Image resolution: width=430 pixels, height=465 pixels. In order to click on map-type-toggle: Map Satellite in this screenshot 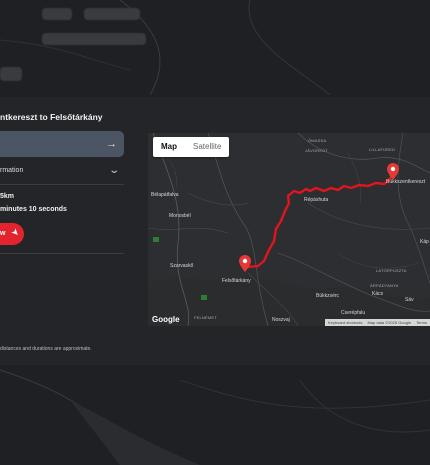, I will do `click(191, 147)`.